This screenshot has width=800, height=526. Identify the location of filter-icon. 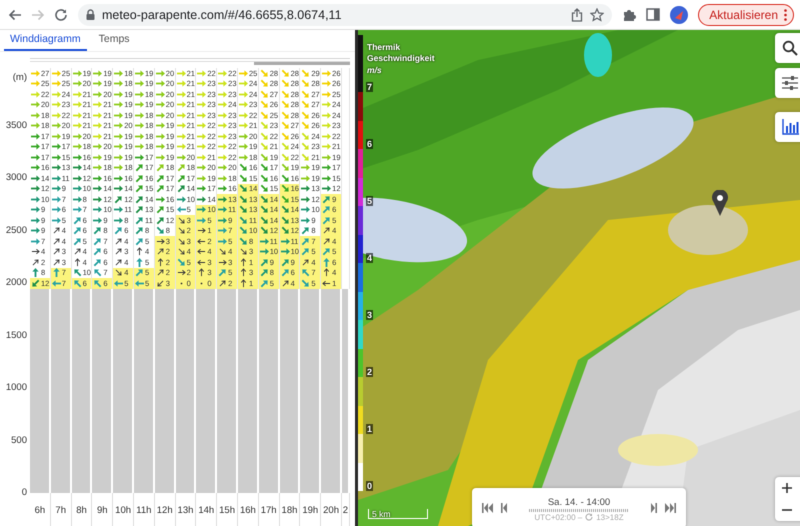
(790, 83).